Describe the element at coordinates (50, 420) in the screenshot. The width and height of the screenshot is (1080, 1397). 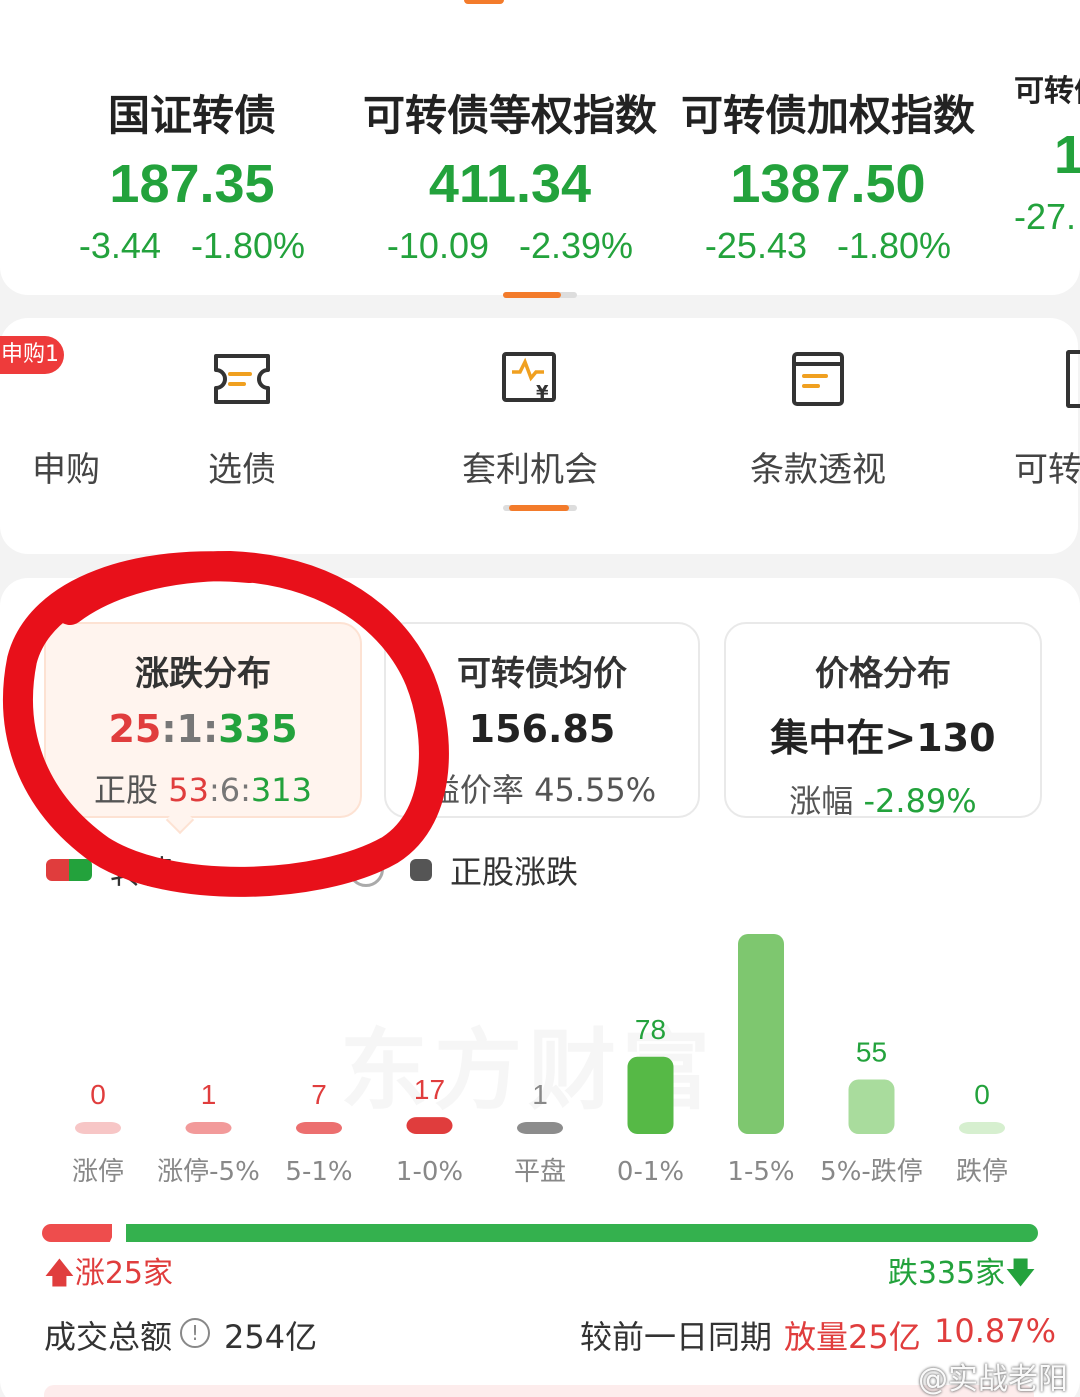
I see `tool-subscribe: 申购` at that location.